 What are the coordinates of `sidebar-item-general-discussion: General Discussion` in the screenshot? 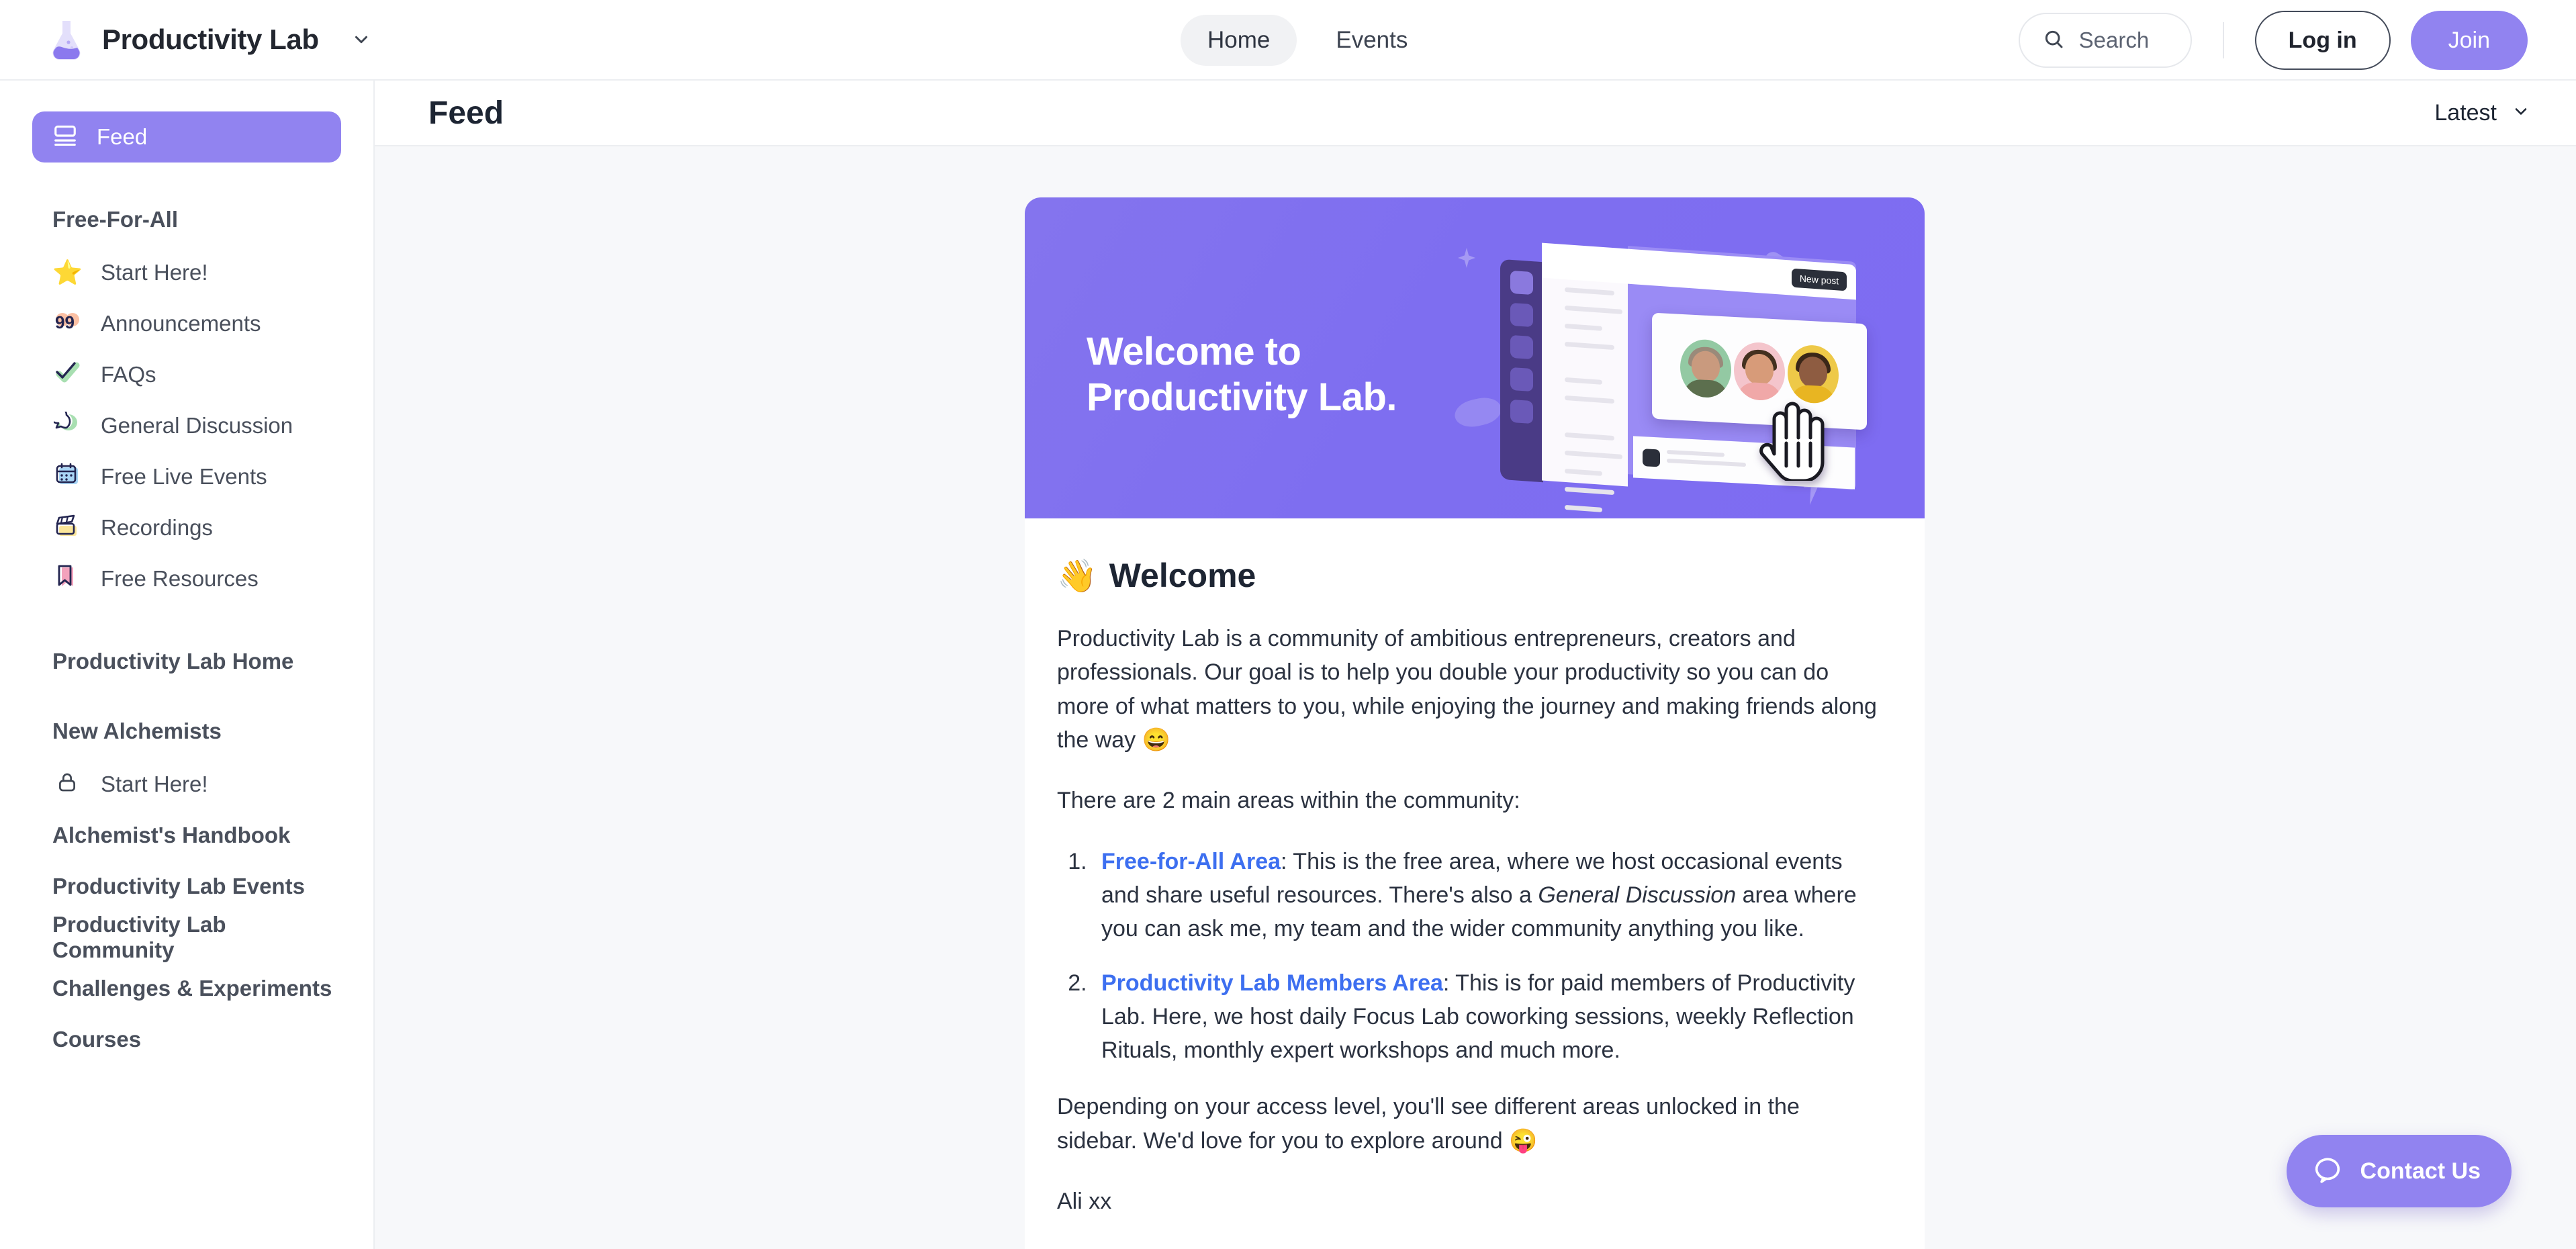 It's located at (186, 425).